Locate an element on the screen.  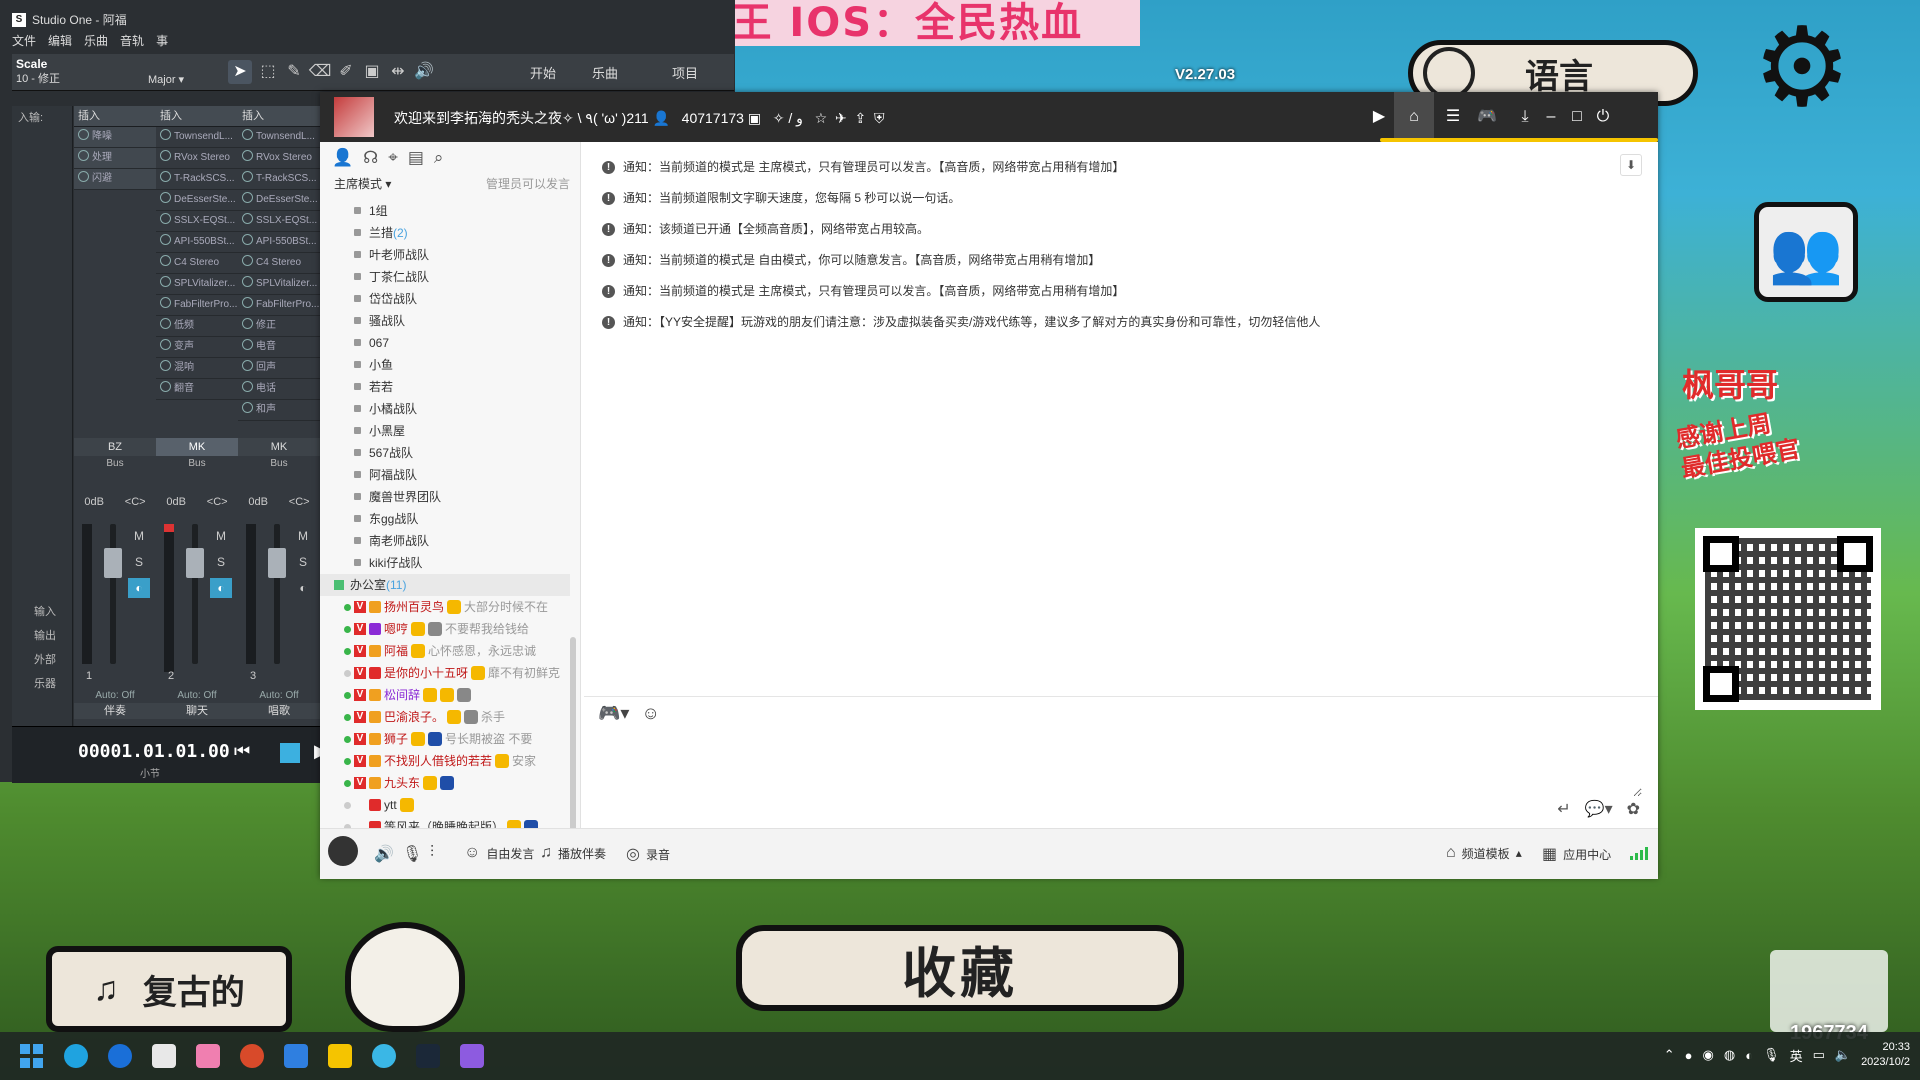
chat-bubble-icon: 💬▾ is located at coordinates (1599, 809).